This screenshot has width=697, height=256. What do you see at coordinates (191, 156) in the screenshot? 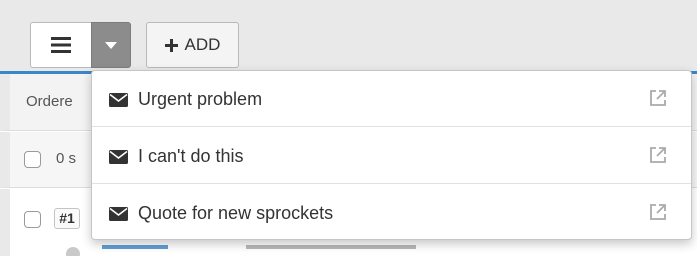
I see `dropdown-item-label: I can't do this` at bounding box center [191, 156].